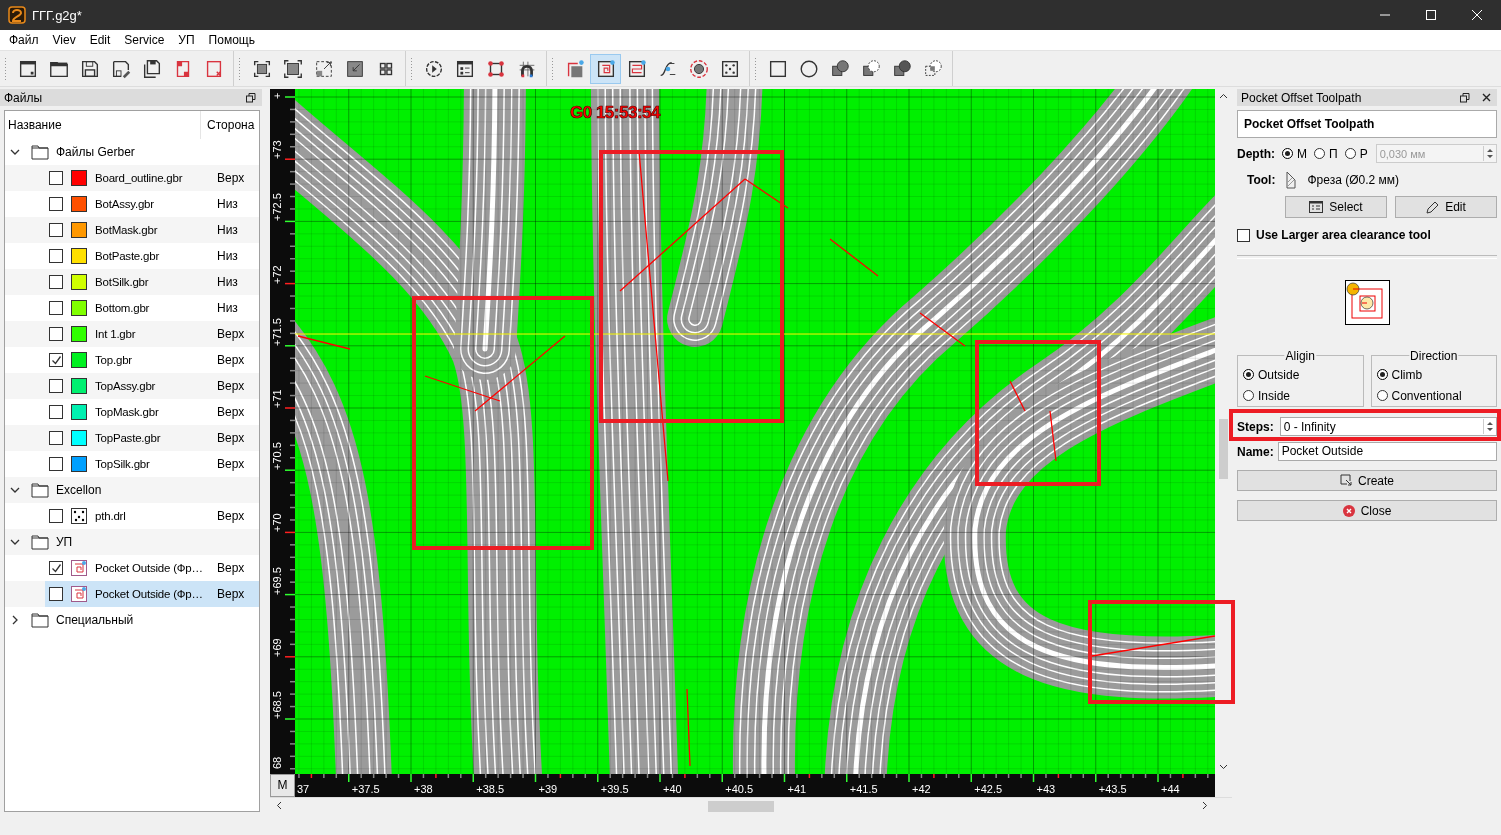 The height and width of the screenshot is (835, 1501). What do you see at coordinates (1223, 96) in the screenshot?
I see `scroll-up-icon` at bounding box center [1223, 96].